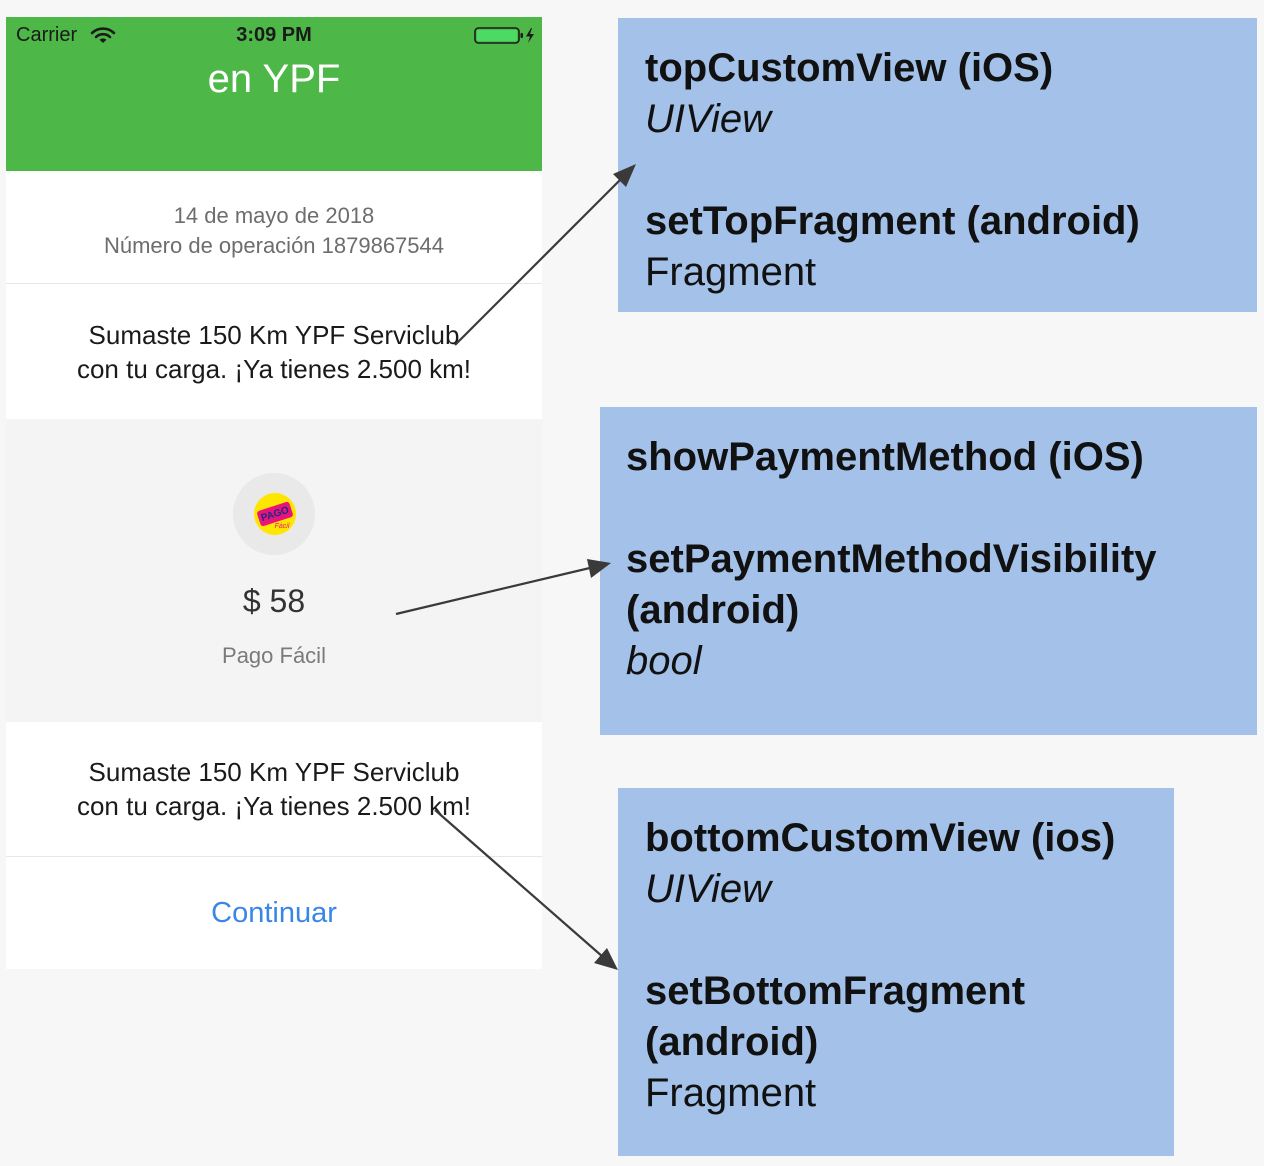 This screenshot has height=1166, width=1264. What do you see at coordinates (545, 255) in the screenshot?
I see `arrow-top` at bounding box center [545, 255].